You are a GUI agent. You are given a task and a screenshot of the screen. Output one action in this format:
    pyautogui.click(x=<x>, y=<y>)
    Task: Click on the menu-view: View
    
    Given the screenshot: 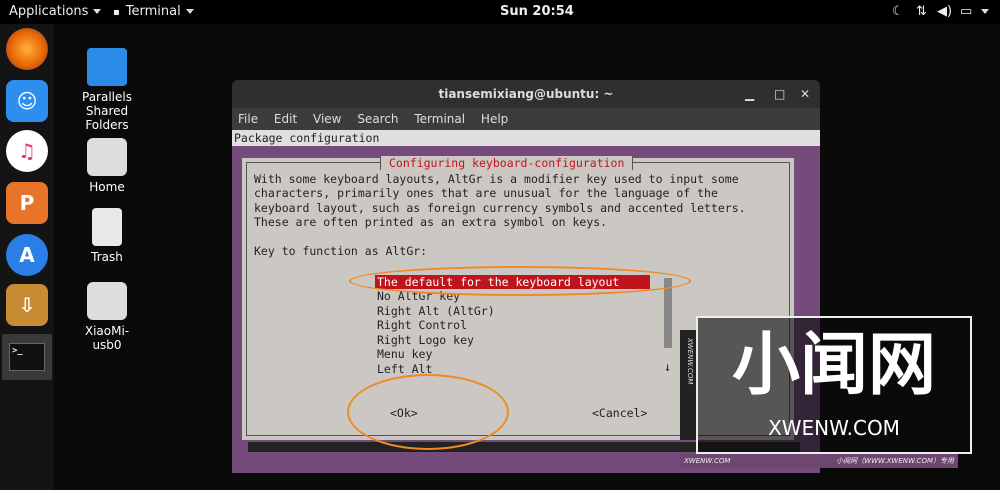 What is the action you would take?
    pyautogui.click(x=327, y=119)
    